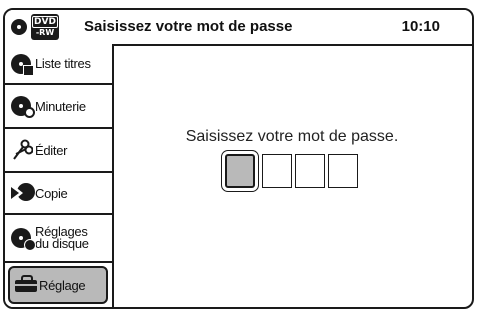 Image resolution: width=482 pixels, height=315 pixels. What do you see at coordinates (23, 106) in the screenshot?
I see `timer-clock-icon` at bounding box center [23, 106].